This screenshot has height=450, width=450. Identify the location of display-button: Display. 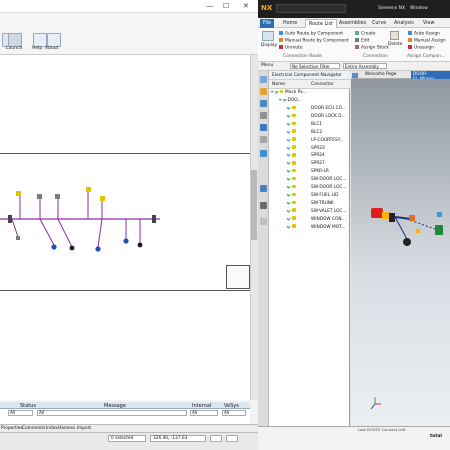
(269, 45).